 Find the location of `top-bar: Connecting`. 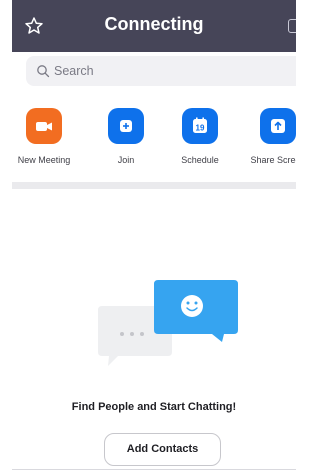

top-bar: Connecting is located at coordinates (154, 26).